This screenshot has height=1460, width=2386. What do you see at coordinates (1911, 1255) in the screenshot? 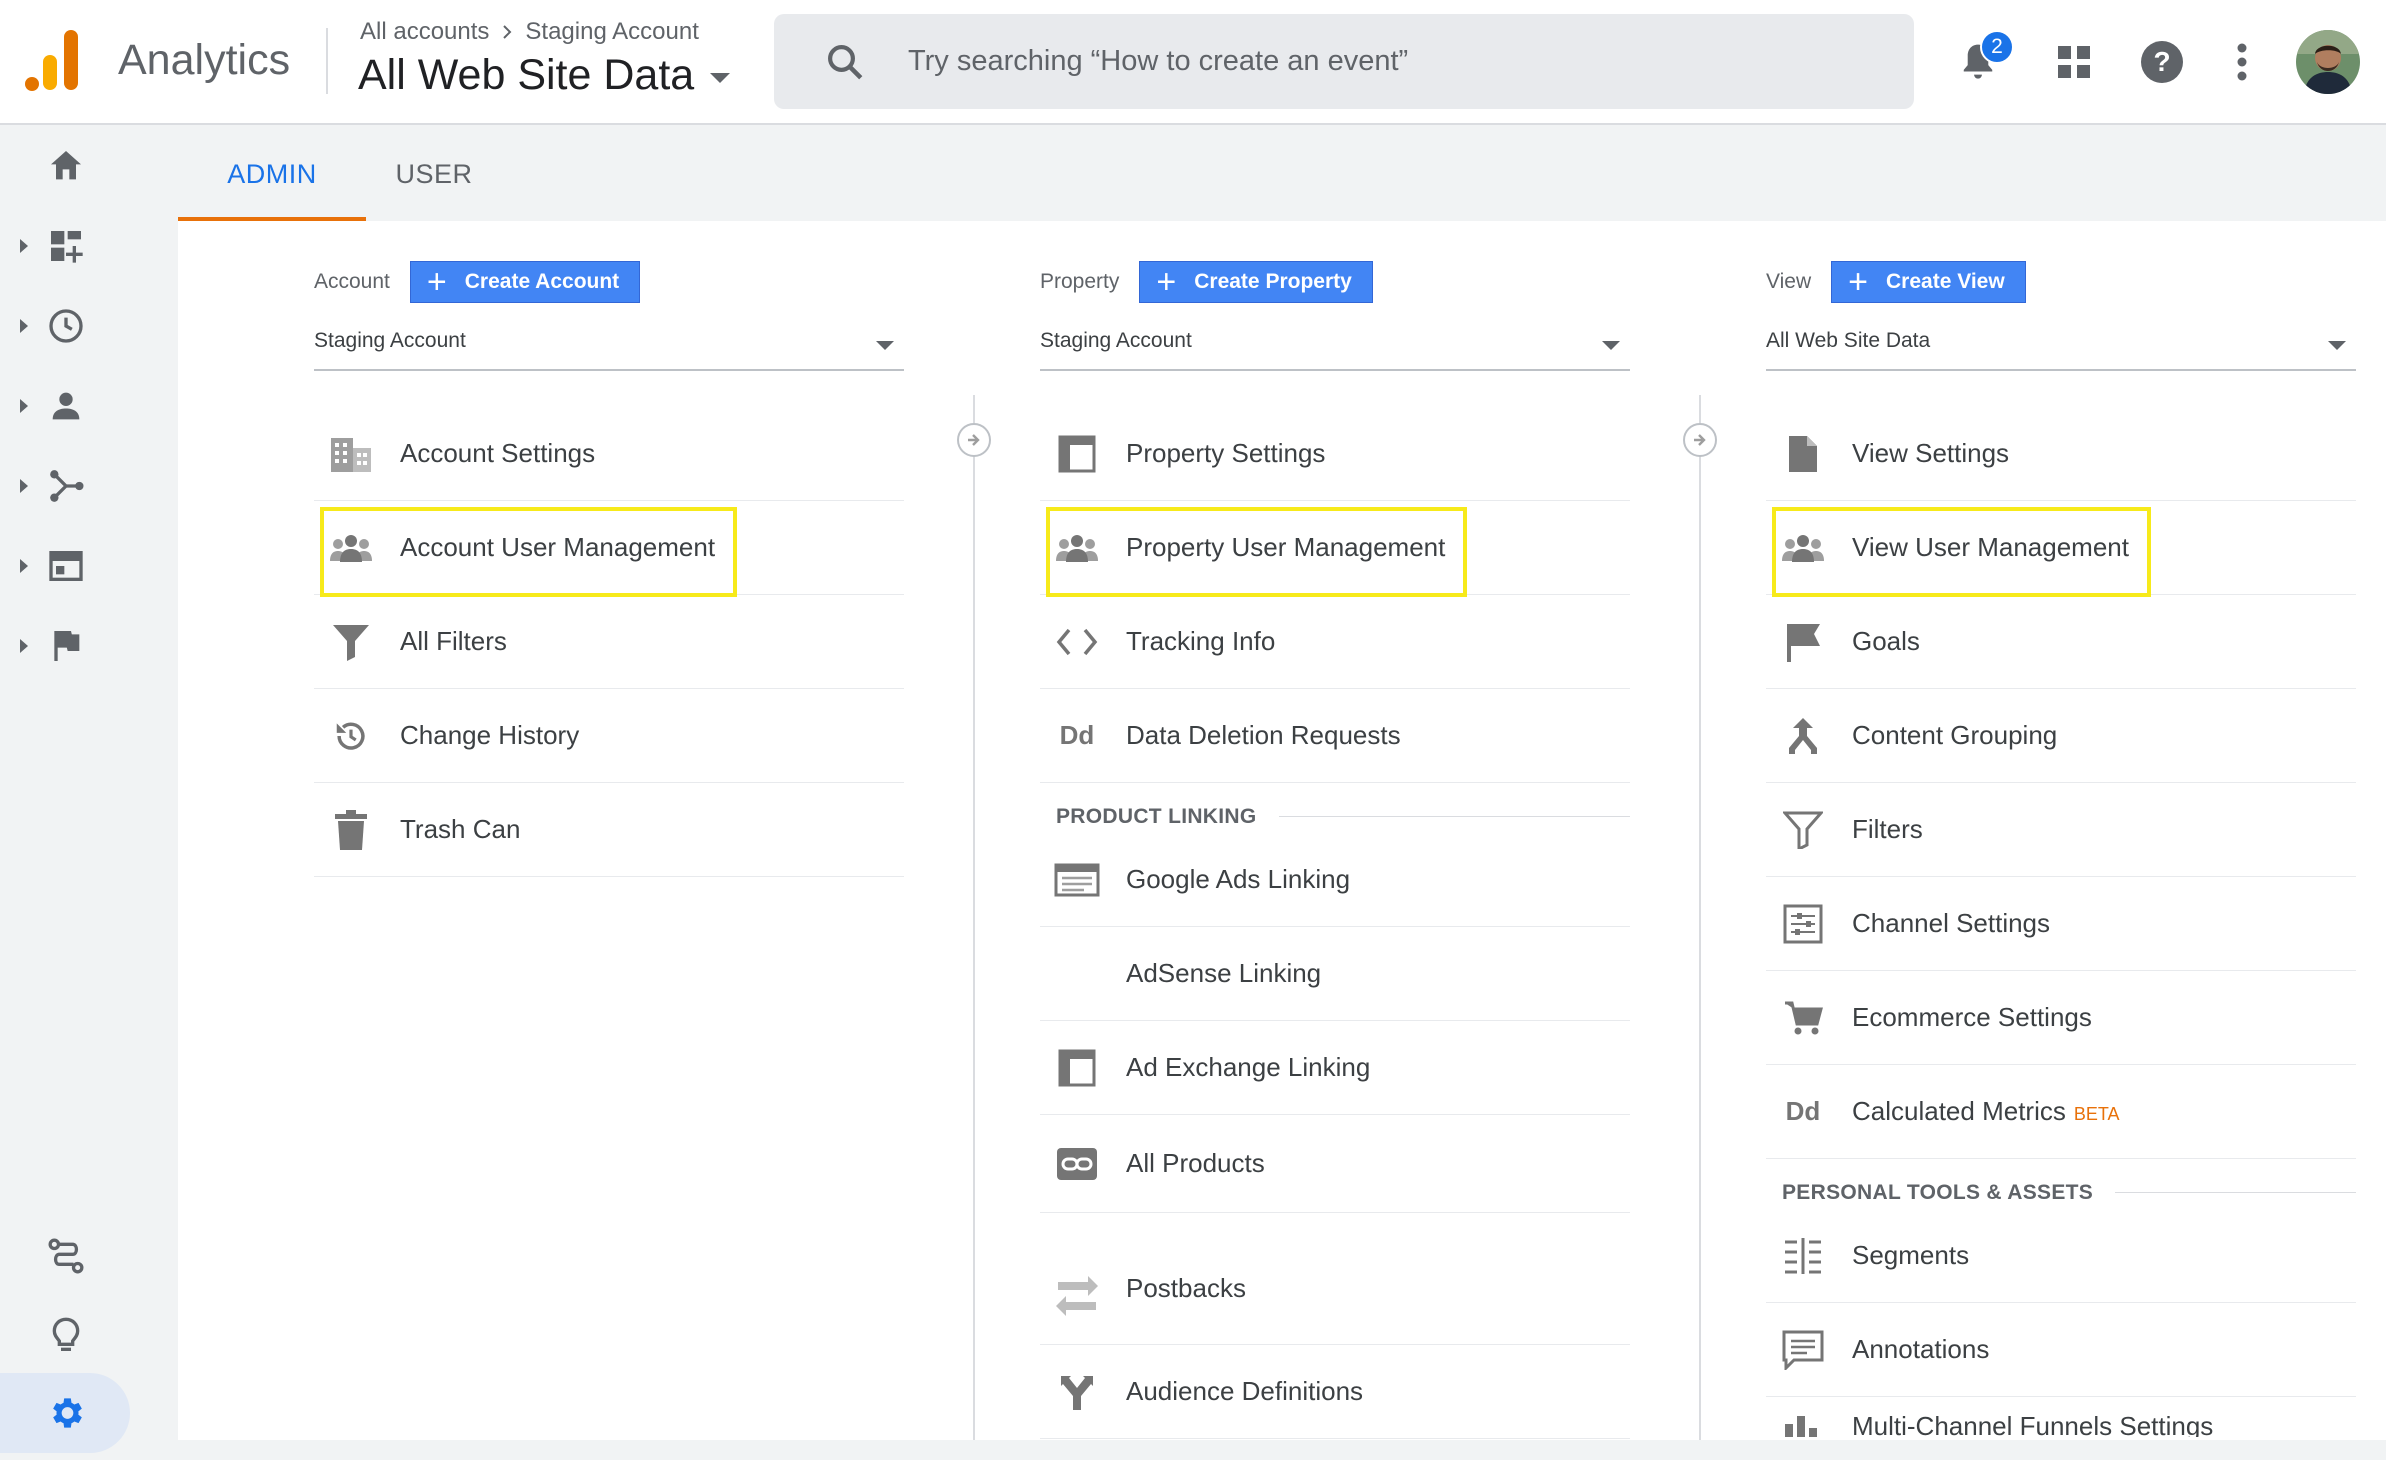
I see `segments-label: Segments` at bounding box center [1911, 1255].